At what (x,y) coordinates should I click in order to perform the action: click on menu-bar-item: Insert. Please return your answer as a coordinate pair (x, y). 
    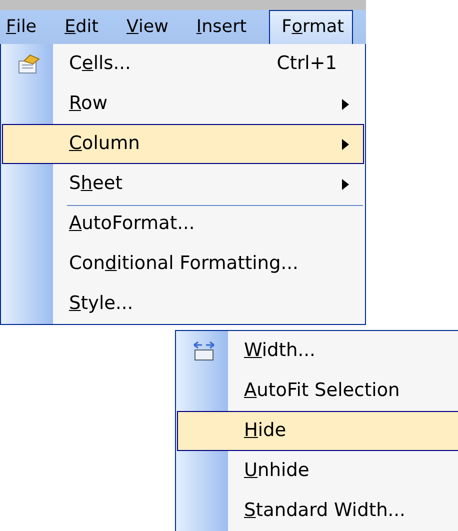
    Looking at the image, I should click on (225, 27).